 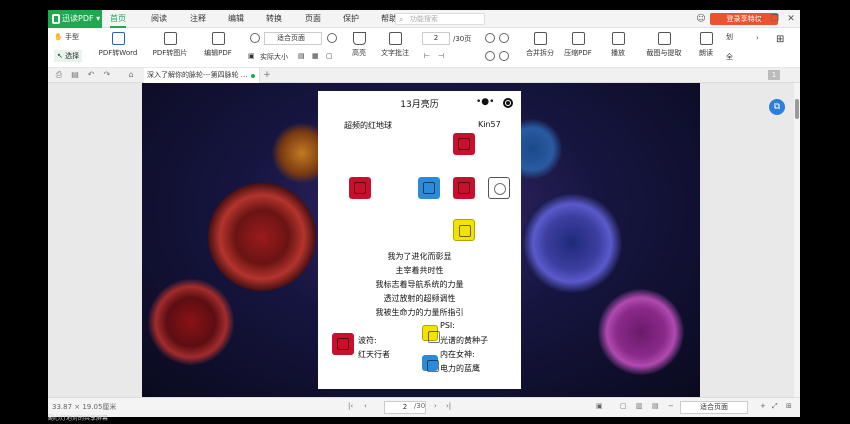 What do you see at coordinates (350, 406) in the screenshot?
I see `first-page-button: |‹` at bounding box center [350, 406].